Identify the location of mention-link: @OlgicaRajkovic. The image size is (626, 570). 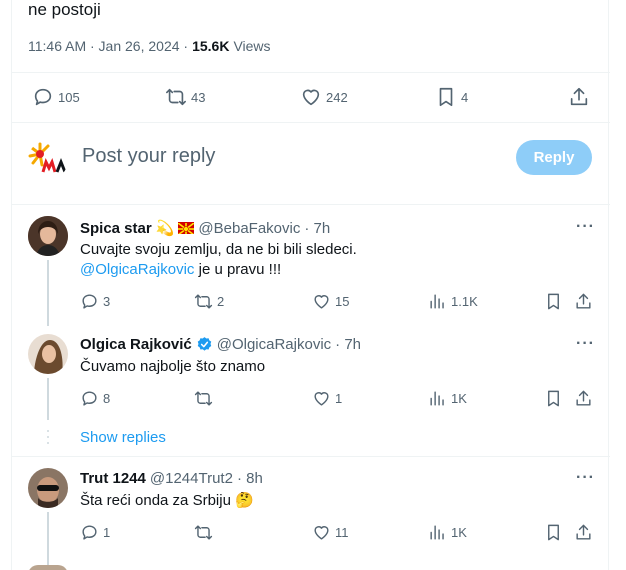
(137, 269).